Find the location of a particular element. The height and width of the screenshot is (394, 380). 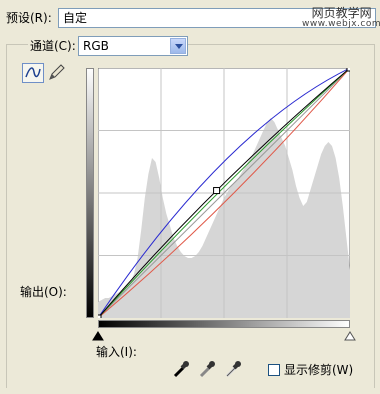

input-label: 输入(I): is located at coordinates (116, 352).